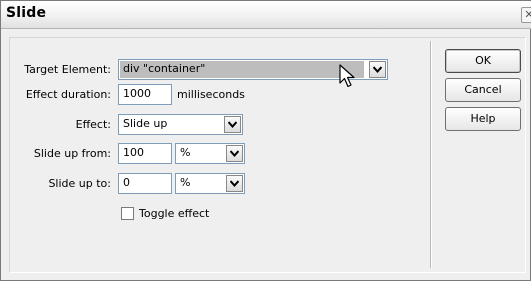  Describe the element at coordinates (79, 183) in the screenshot. I see `slide-to-label: Slide up to:` at that location.